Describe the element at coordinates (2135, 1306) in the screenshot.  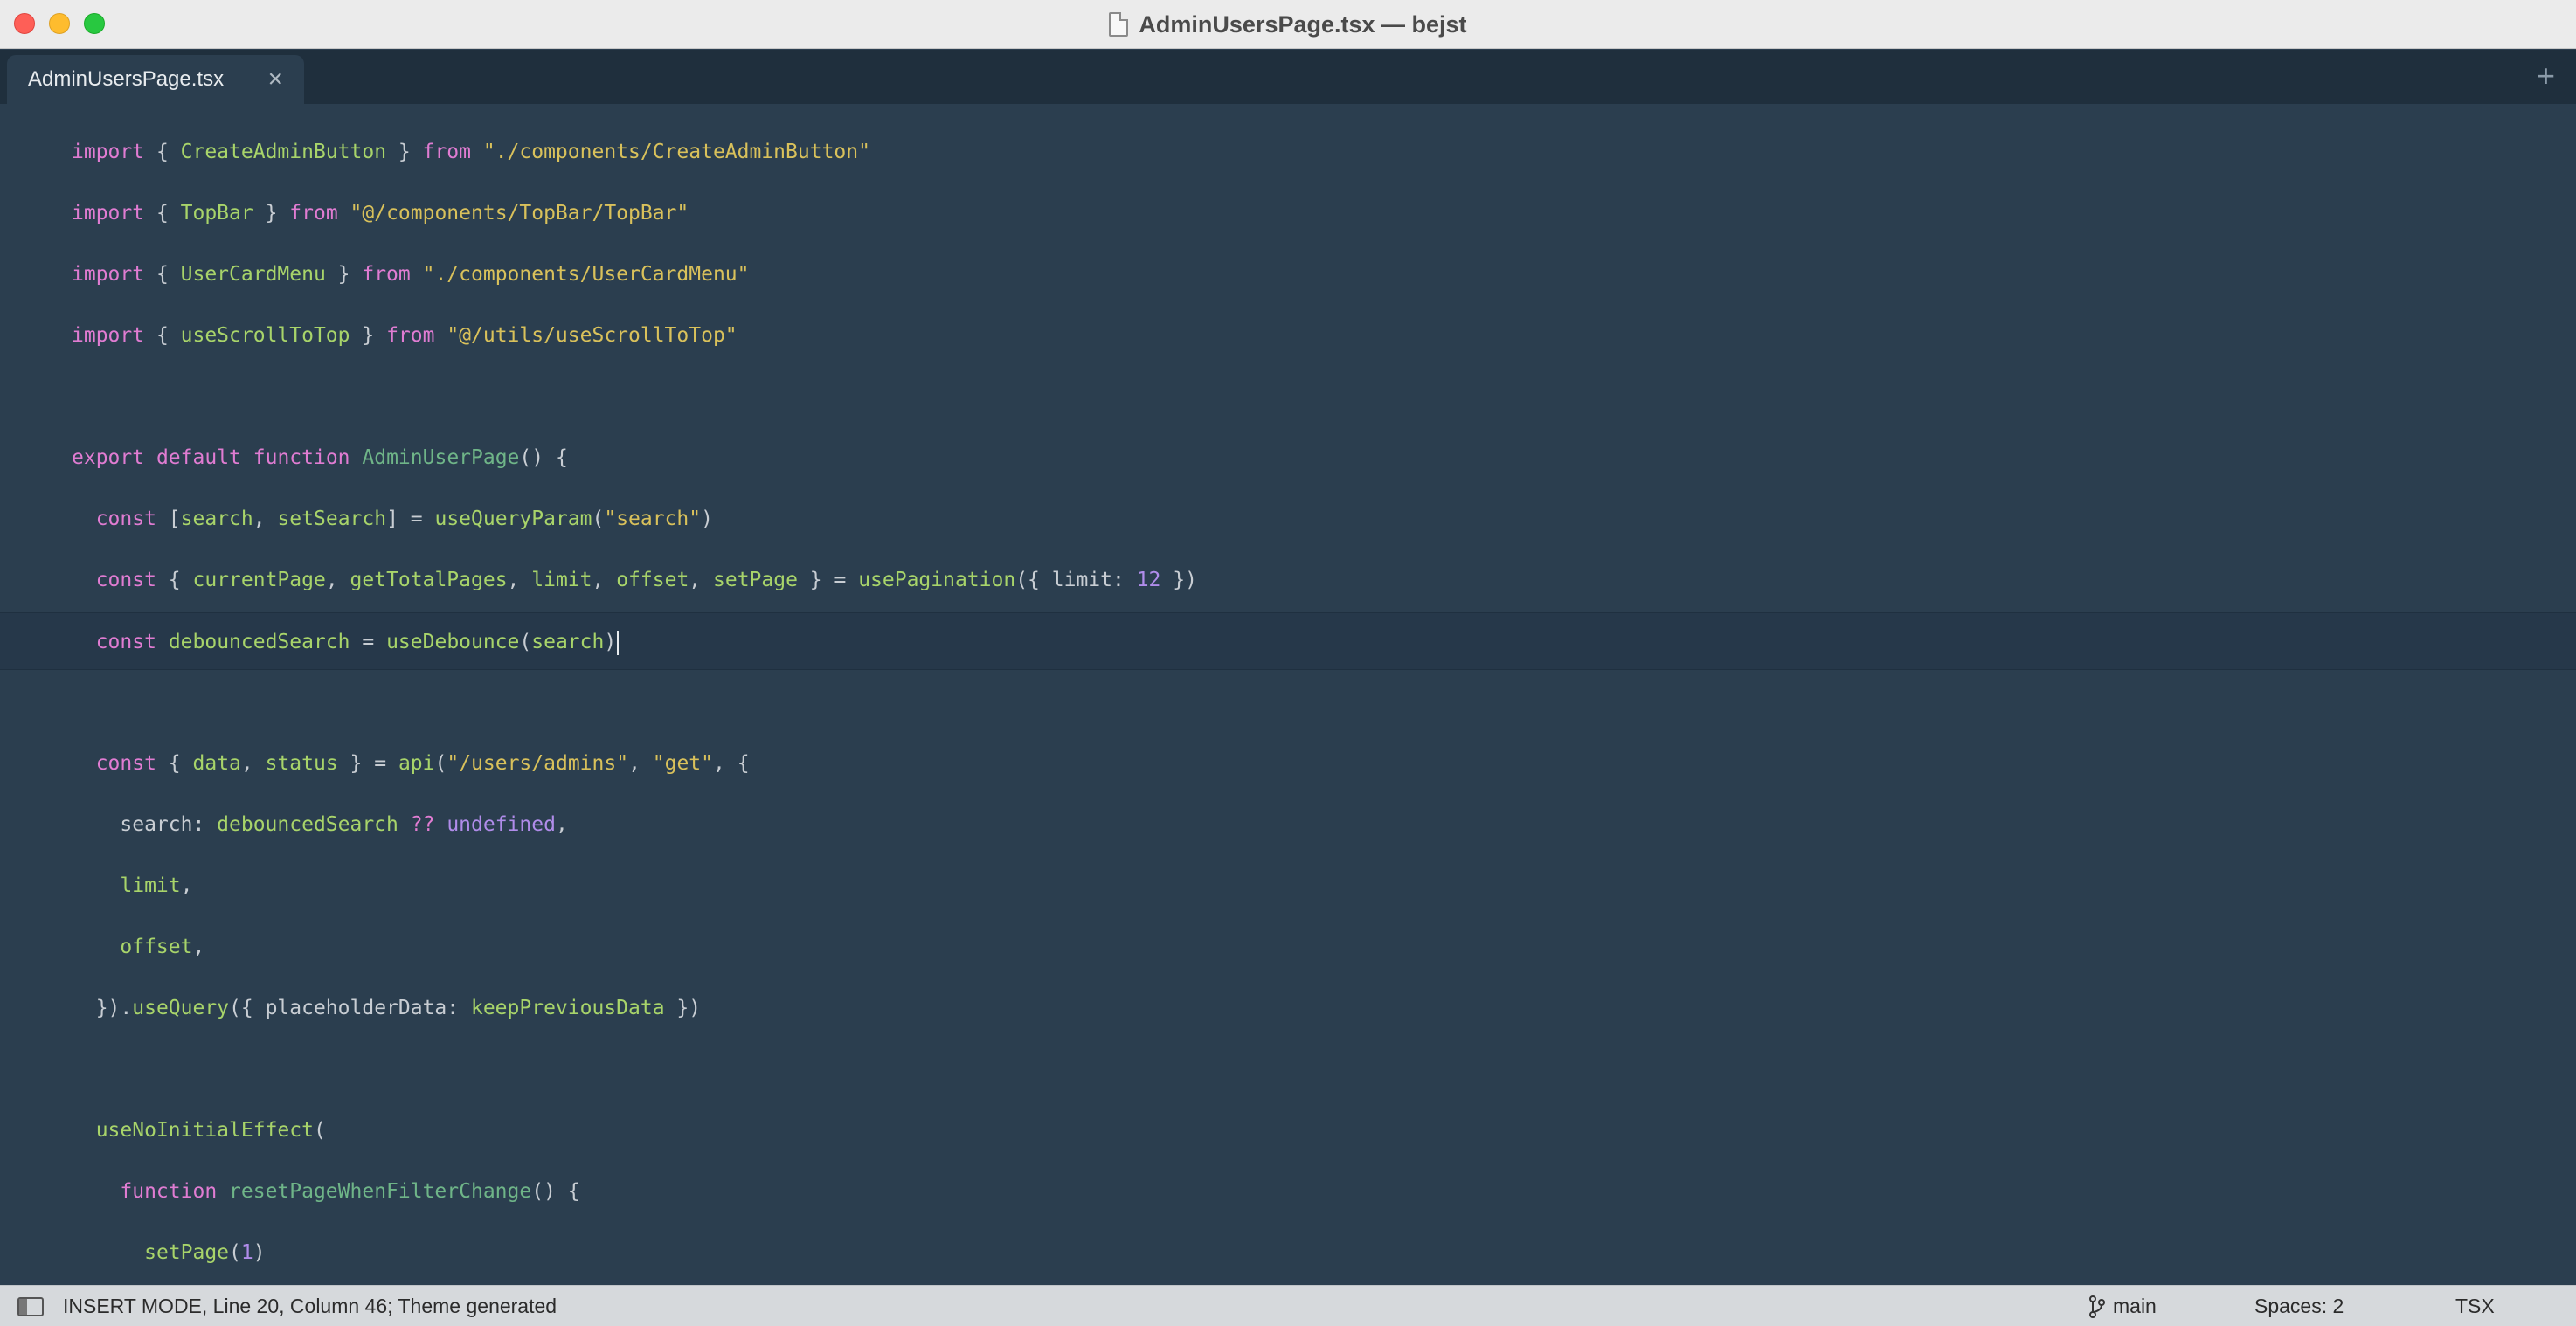
I see `git-branch-status: main` at that location.